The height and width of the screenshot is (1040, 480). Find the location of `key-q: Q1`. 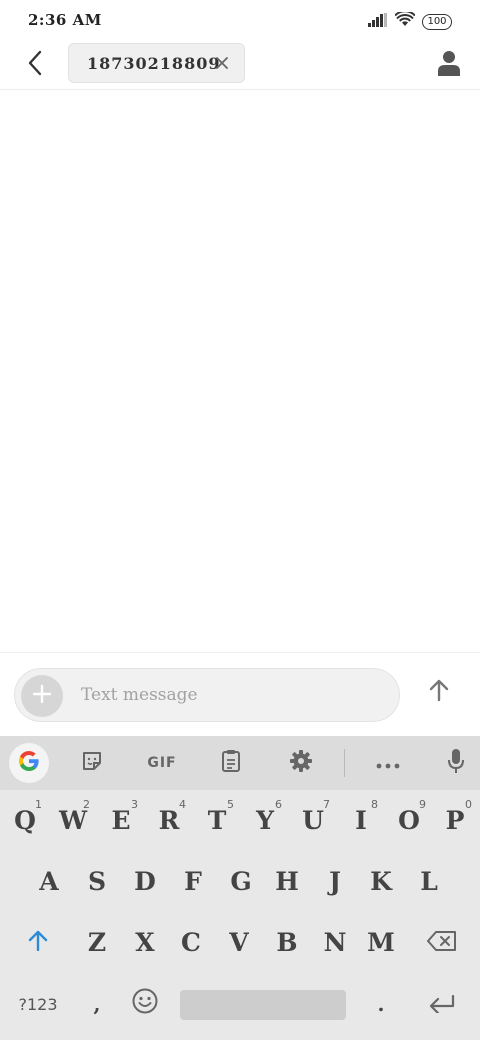

key-q: Q1 is located at coordinates (25, 820).